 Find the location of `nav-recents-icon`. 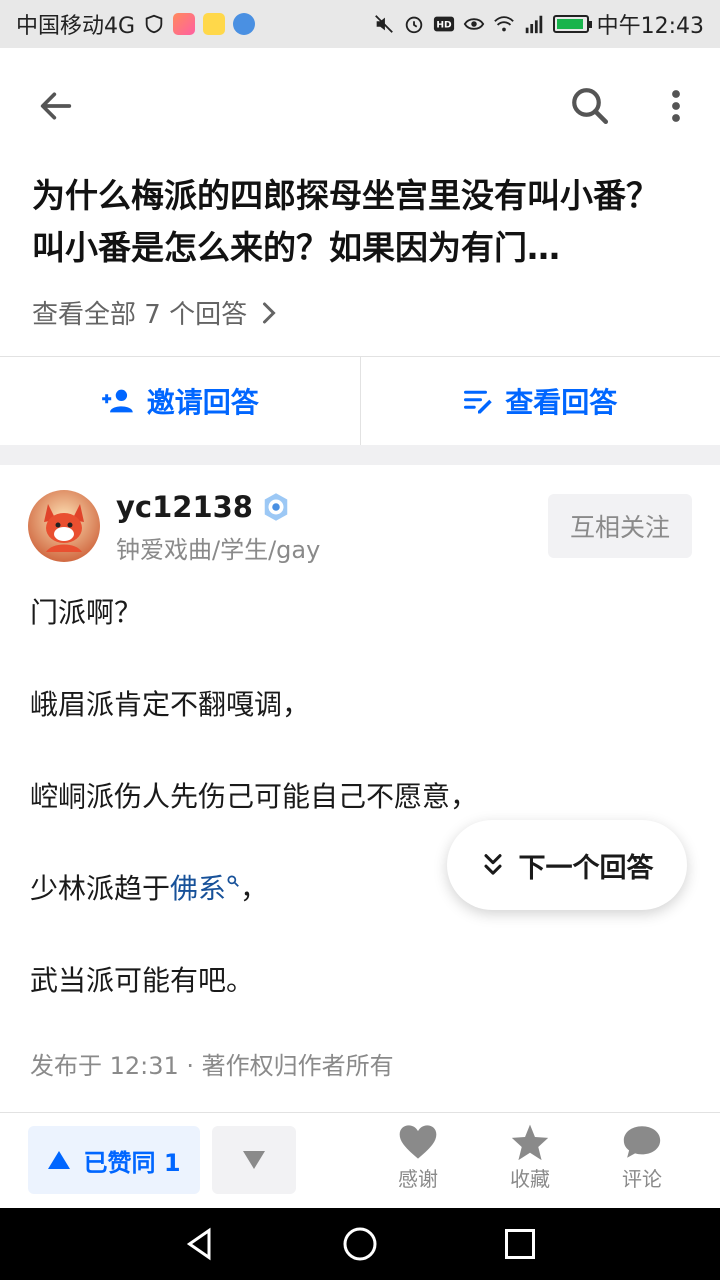

nav-recents-icon is located at coordinates (520, 1244).